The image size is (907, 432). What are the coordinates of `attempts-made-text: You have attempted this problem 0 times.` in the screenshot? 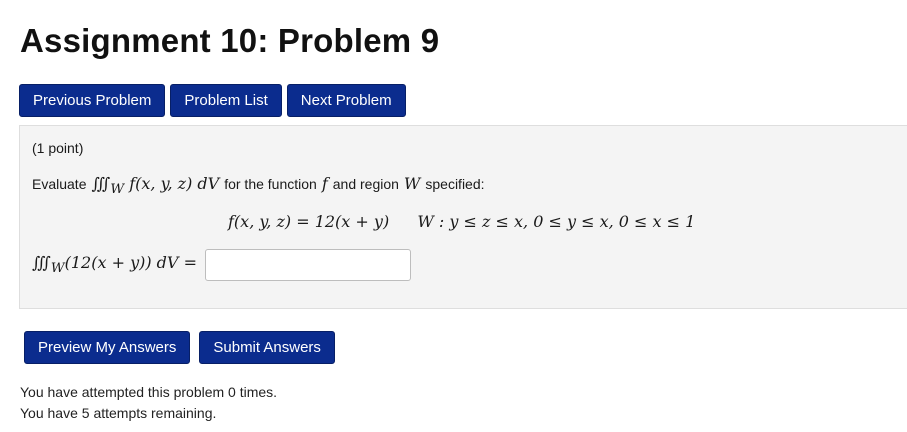 It's located at (149, 392).